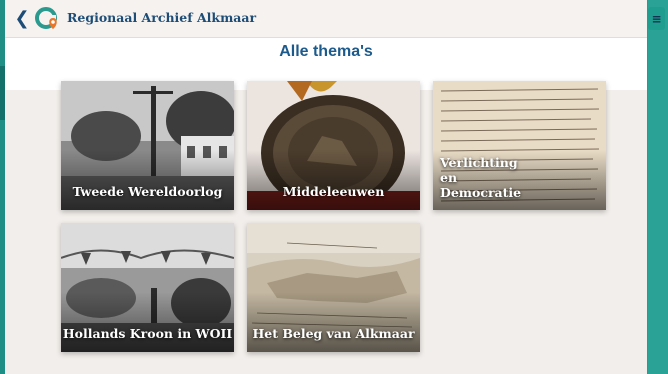 The height and width of the screenshot is (374, 668). What do you see at coordinates (162, 17) in the screenshot?
I see `app-title: Regionaal Archief Alkmaar` at bounding box center [162, 17].